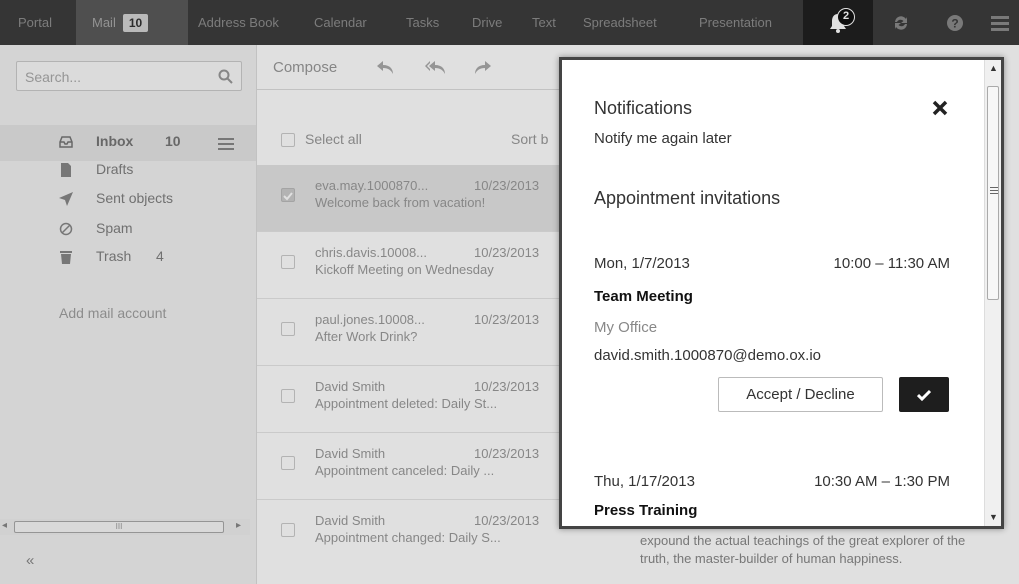 Image resolution: width=1019 pixels, height=584 pixels. I want to click on folder-trash-label: Trash, so click(114, 256).